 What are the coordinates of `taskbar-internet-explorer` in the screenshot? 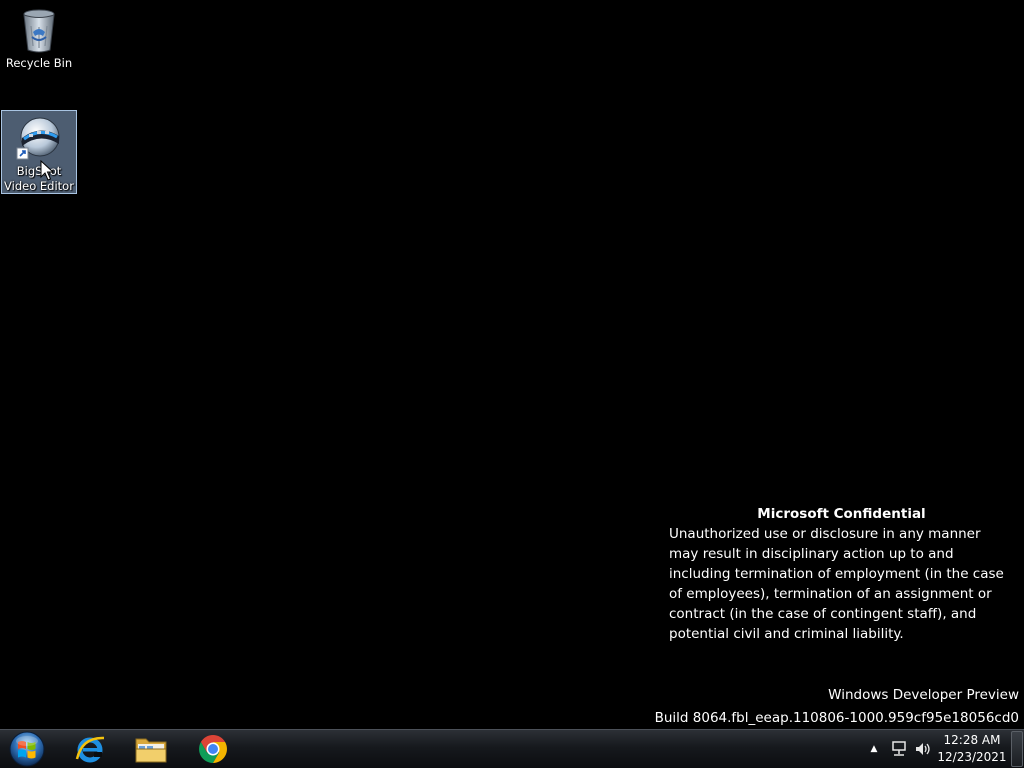 It's located at (90, 749).